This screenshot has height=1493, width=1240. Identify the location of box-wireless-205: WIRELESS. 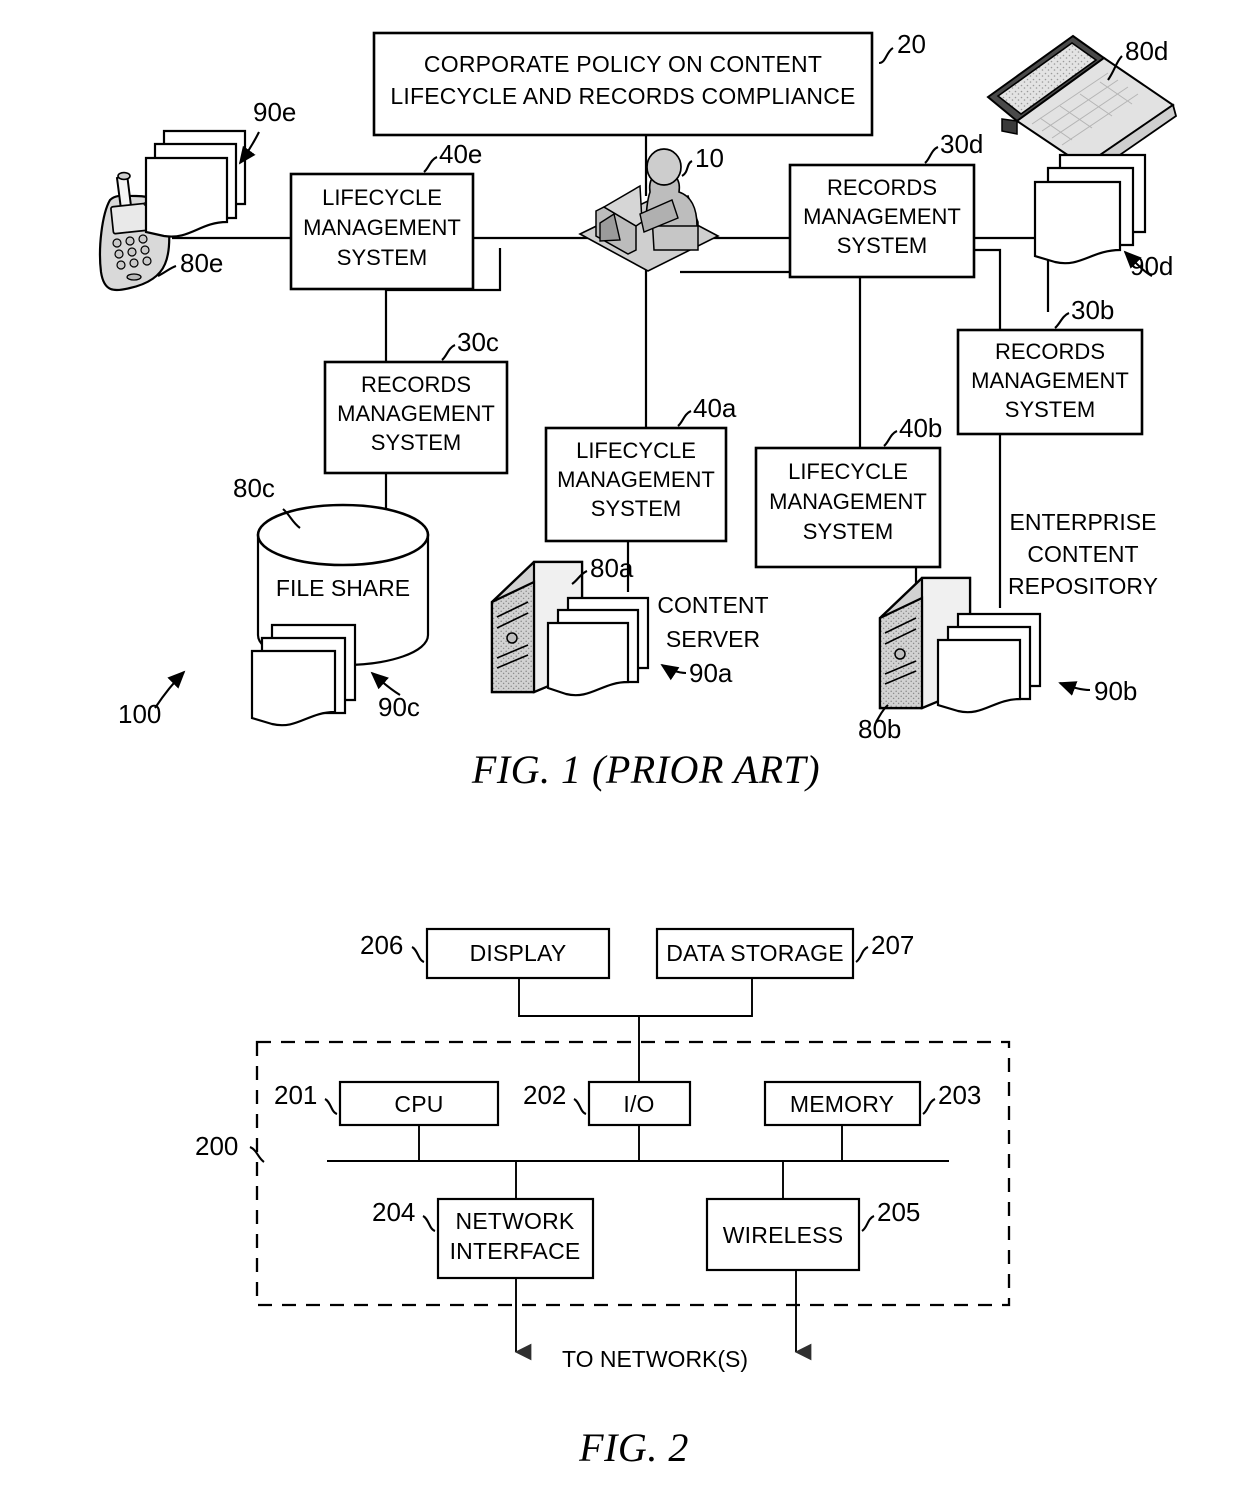
(783, 1234).